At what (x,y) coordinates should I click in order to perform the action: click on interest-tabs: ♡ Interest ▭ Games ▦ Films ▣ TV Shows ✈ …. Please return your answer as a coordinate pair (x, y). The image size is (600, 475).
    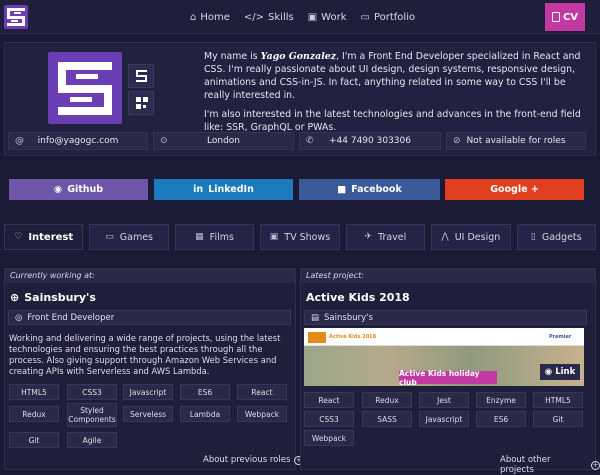
    Looking at the image, I should click on (300, 237).